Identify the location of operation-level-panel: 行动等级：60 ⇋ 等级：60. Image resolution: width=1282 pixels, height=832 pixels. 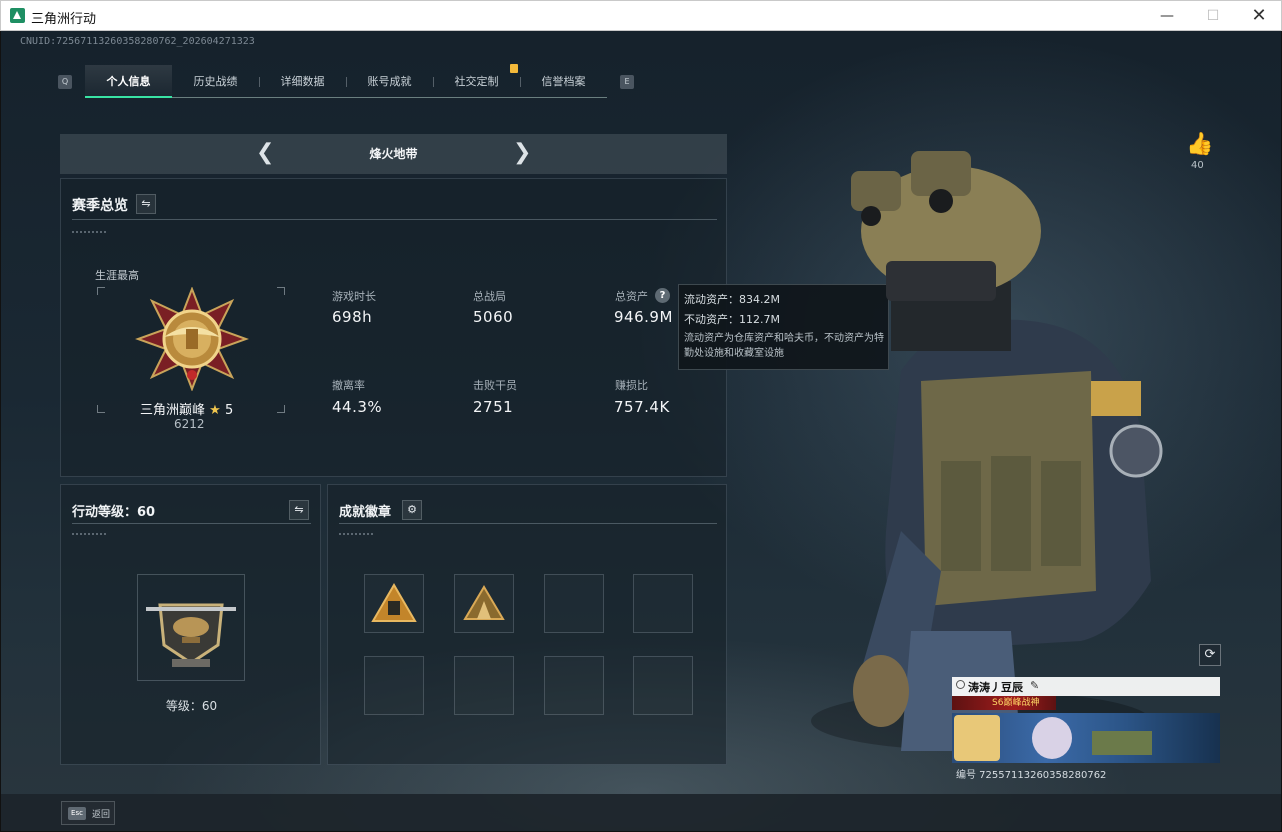
(190, 624).